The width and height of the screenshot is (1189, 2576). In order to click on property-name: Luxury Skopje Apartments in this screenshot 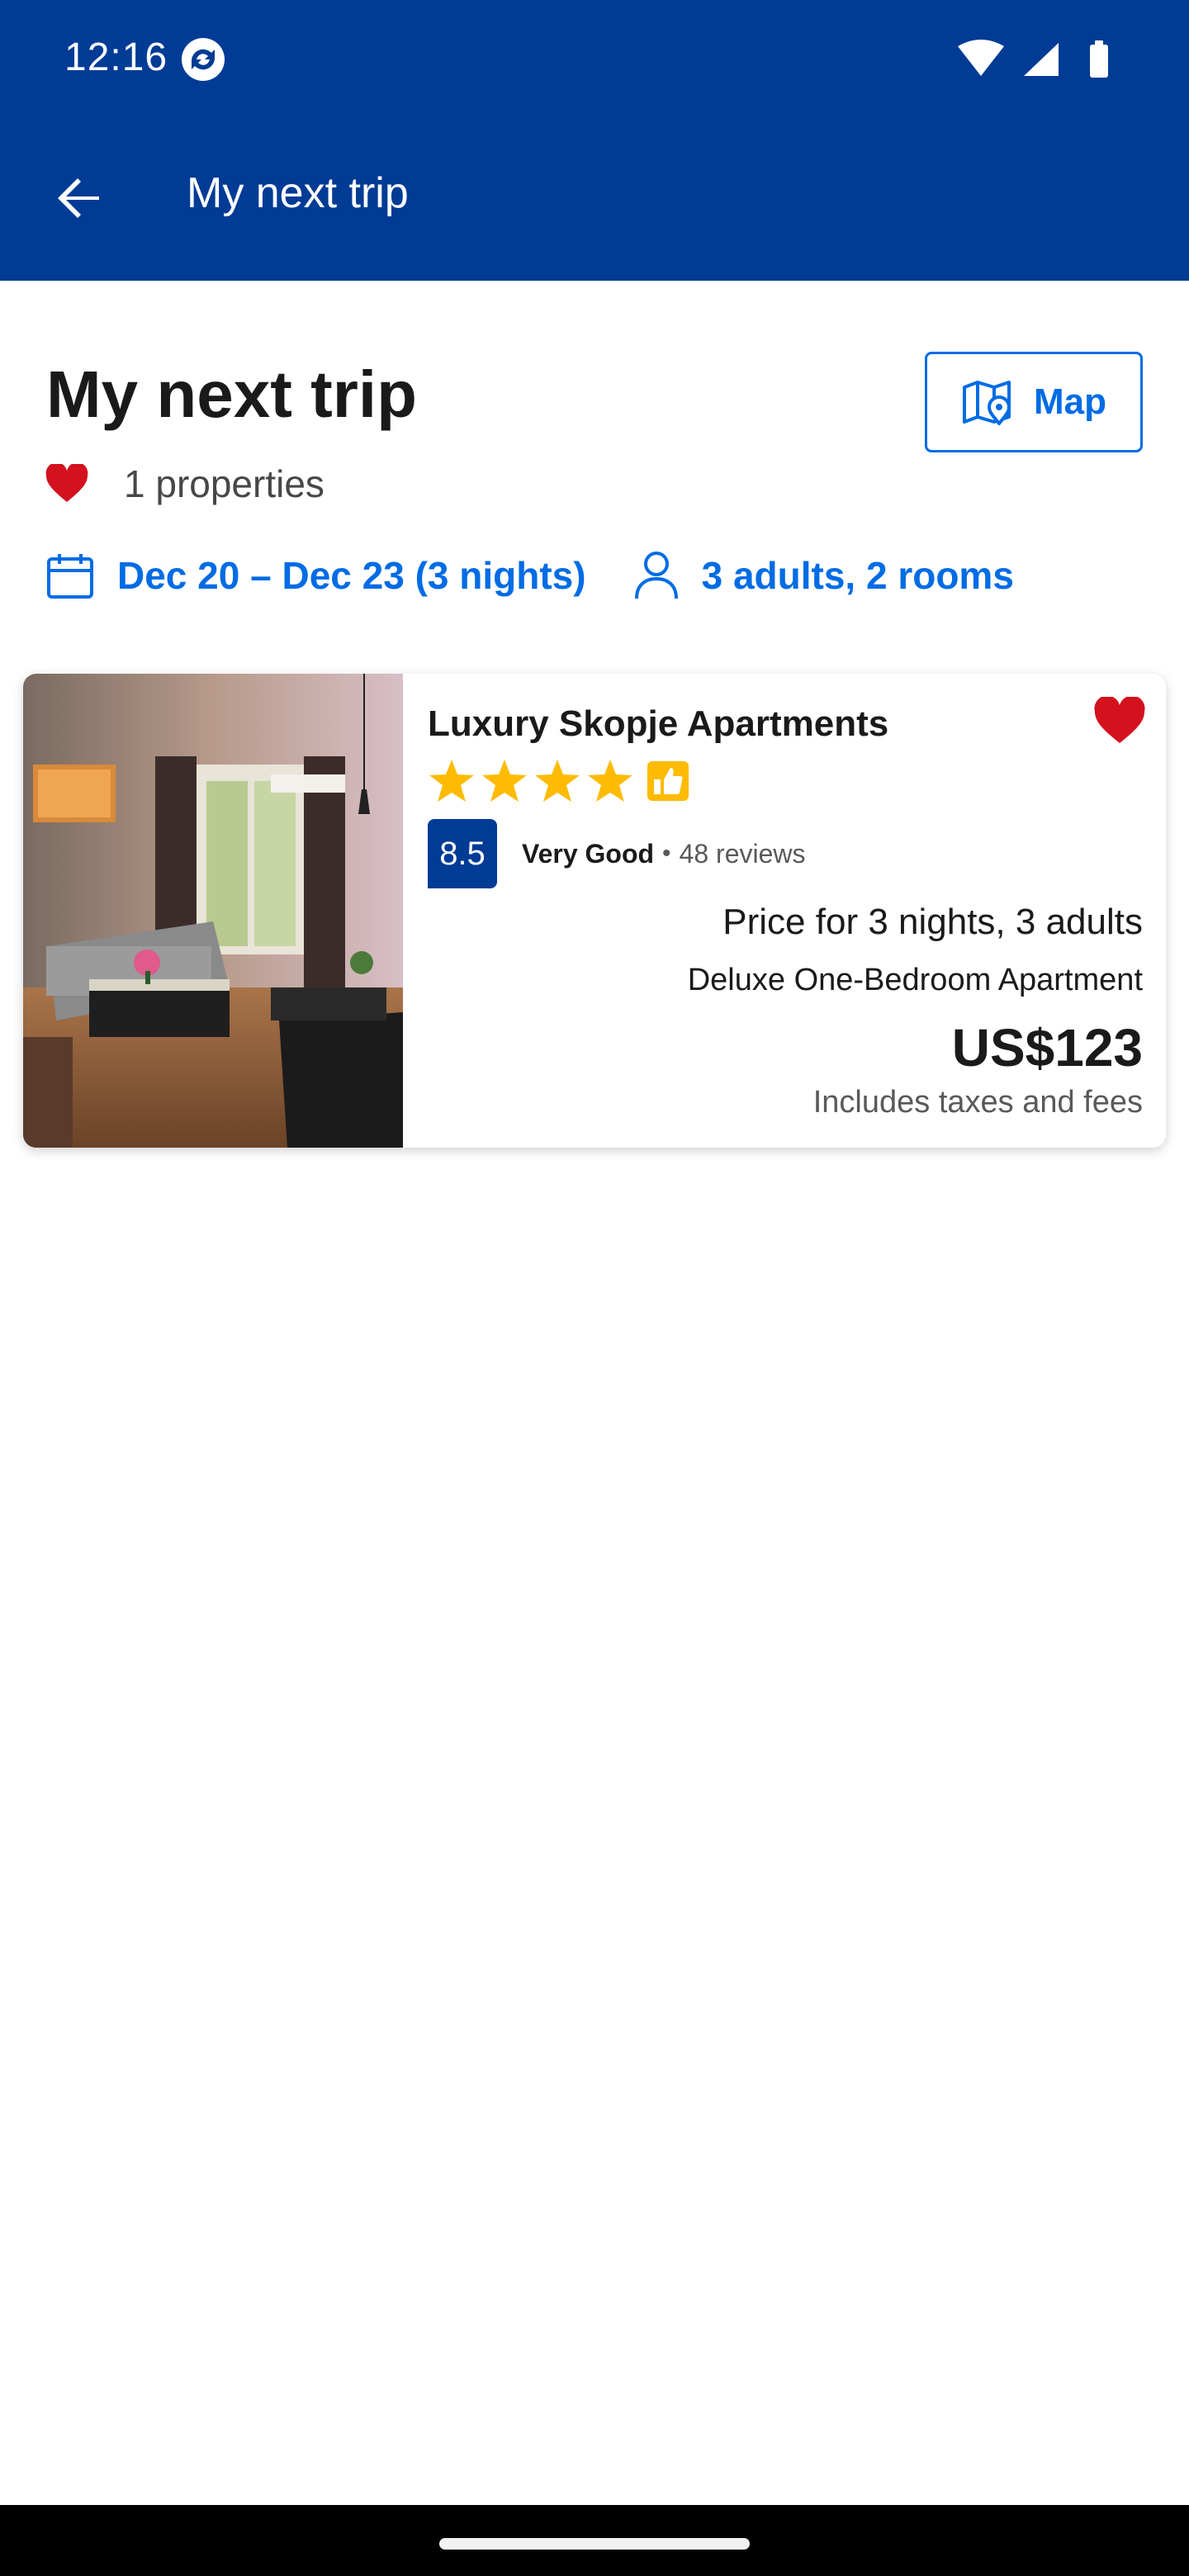, I will do `click(658, 724)`.